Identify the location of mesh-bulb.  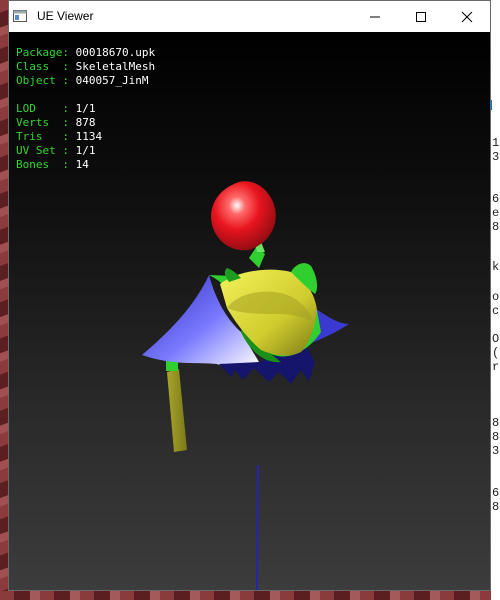
(243, 216).